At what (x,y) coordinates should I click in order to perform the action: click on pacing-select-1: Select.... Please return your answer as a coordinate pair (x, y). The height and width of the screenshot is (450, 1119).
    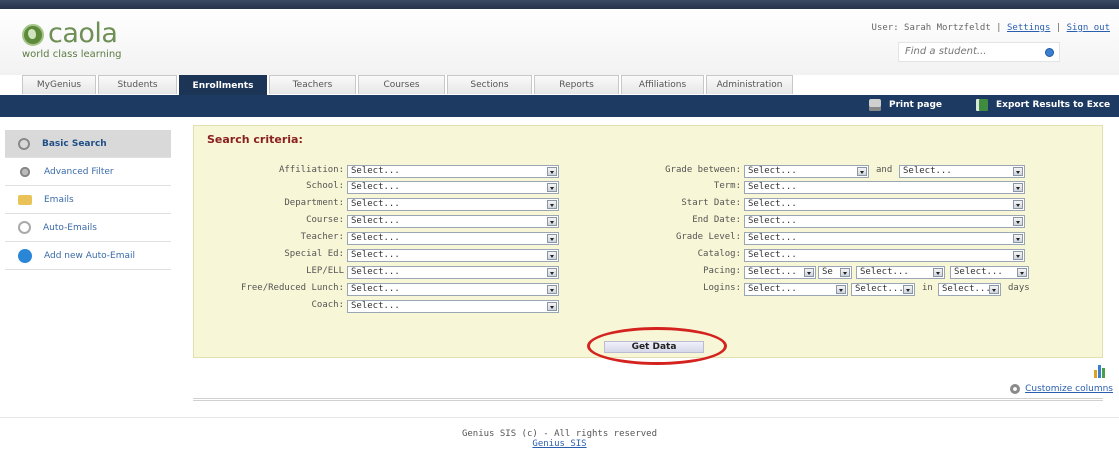
    Looking at the image, I should click on (780, 272).